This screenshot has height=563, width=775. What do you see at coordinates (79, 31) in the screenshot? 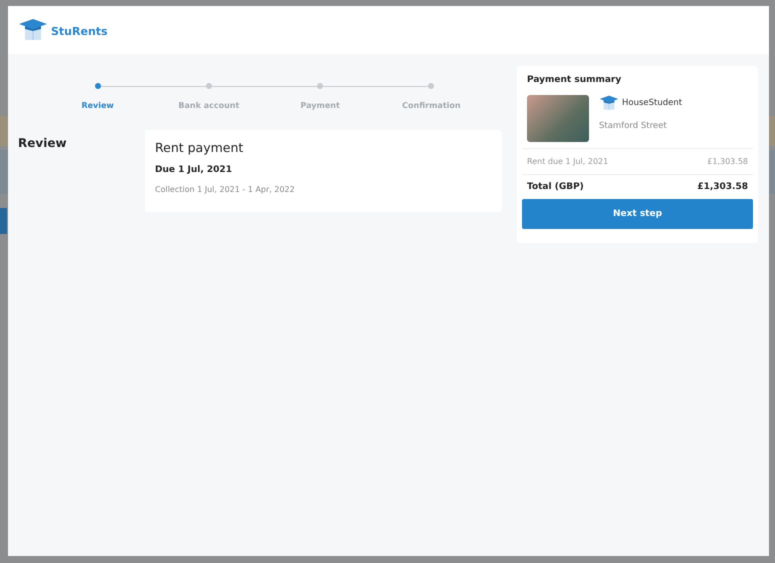
I see `brand-name: StuRents` at bounding box center [79, 31].